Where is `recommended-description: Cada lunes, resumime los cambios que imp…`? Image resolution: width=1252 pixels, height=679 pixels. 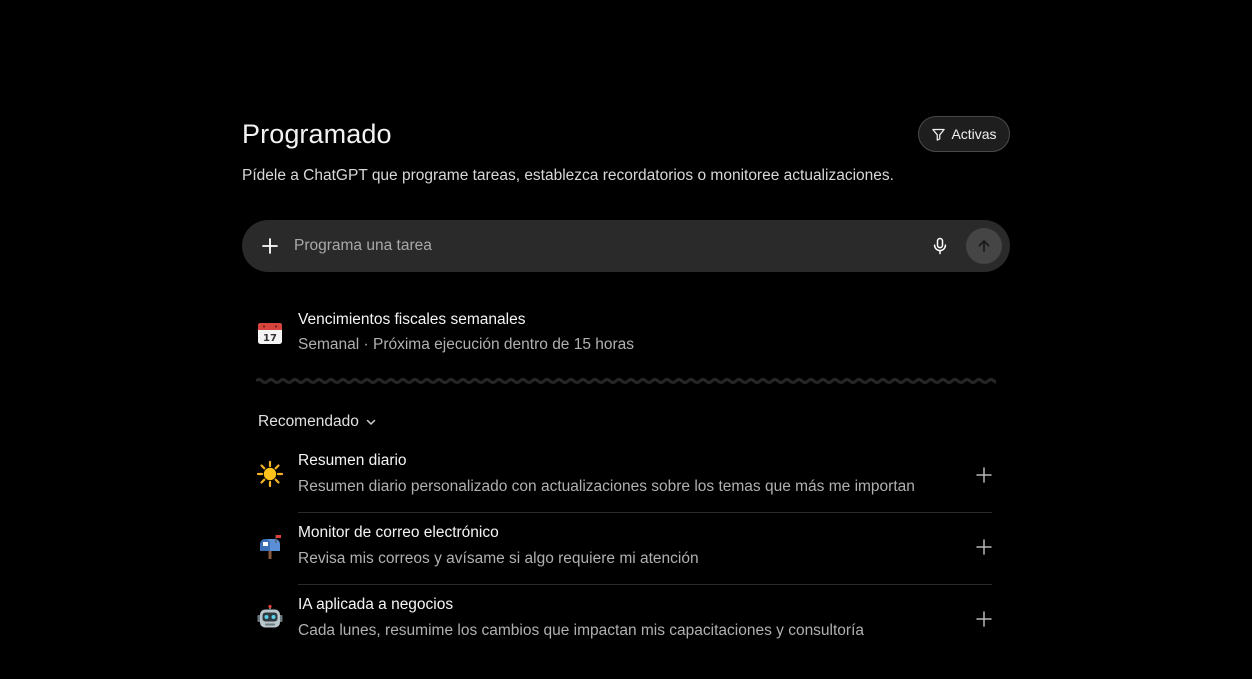 recommended-description: Cada lunes, resumime los cambios que imp… is located at coordinates (581, 630).